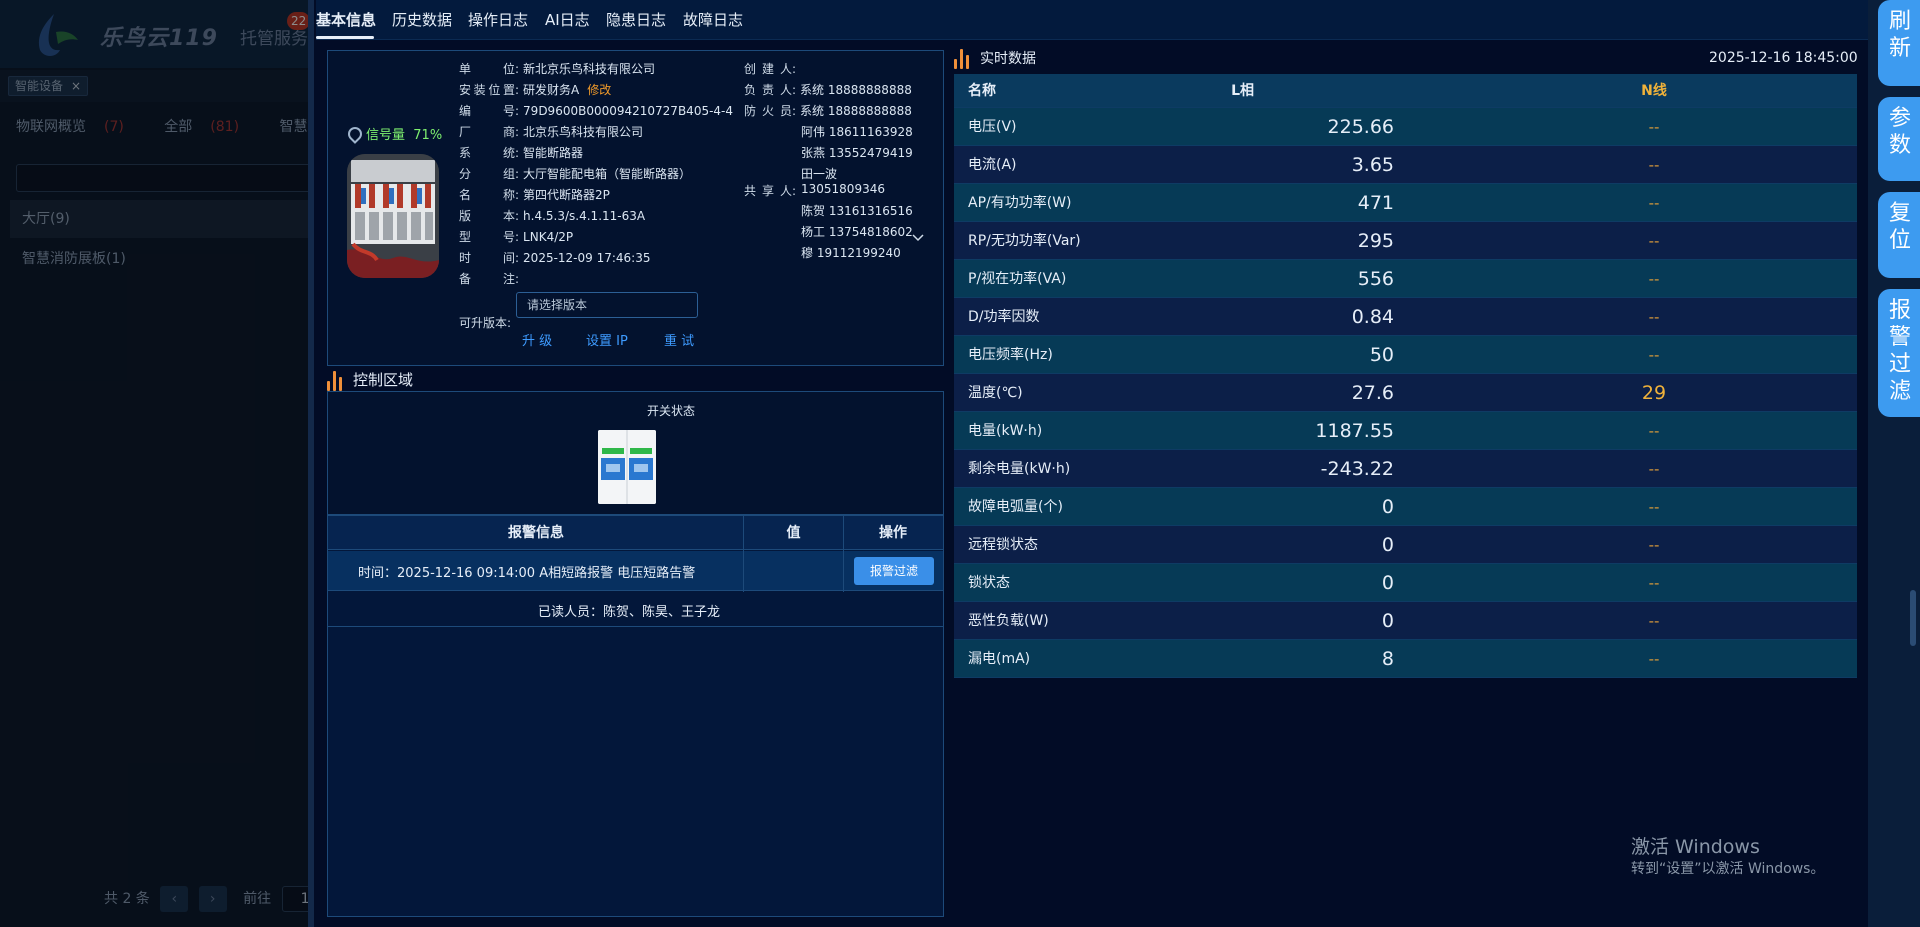  I want to click on field-group: 分组: 大厅智能配电箱（智能断路器）, so click(575, 174).